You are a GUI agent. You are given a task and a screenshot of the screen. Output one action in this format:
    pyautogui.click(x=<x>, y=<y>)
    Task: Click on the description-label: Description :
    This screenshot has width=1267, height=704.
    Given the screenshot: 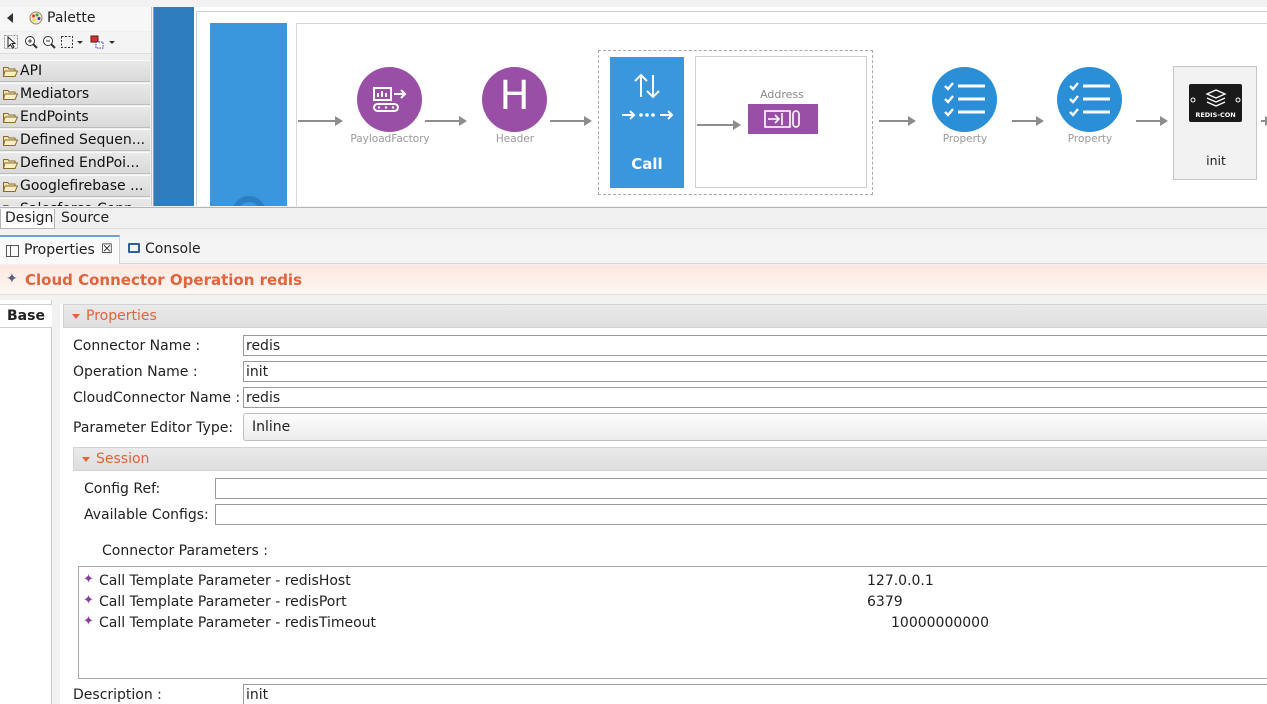 What is the action you would take?
    pyautogui.click(x=117, y=695)
    